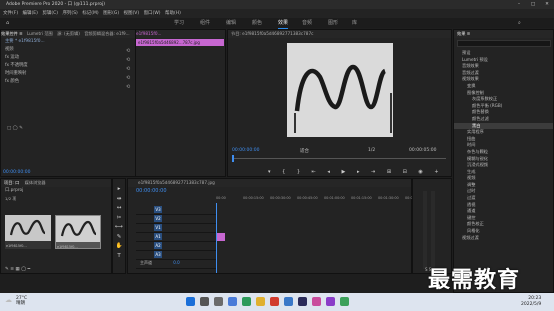 Image resolution: width=554 pixels, height=311 pixels. Describe the element at coordinates (180, 42) in the screenshot. I see `effect-clip-bar: e1f9815f0a5d46892...787c.jpg` at that location.